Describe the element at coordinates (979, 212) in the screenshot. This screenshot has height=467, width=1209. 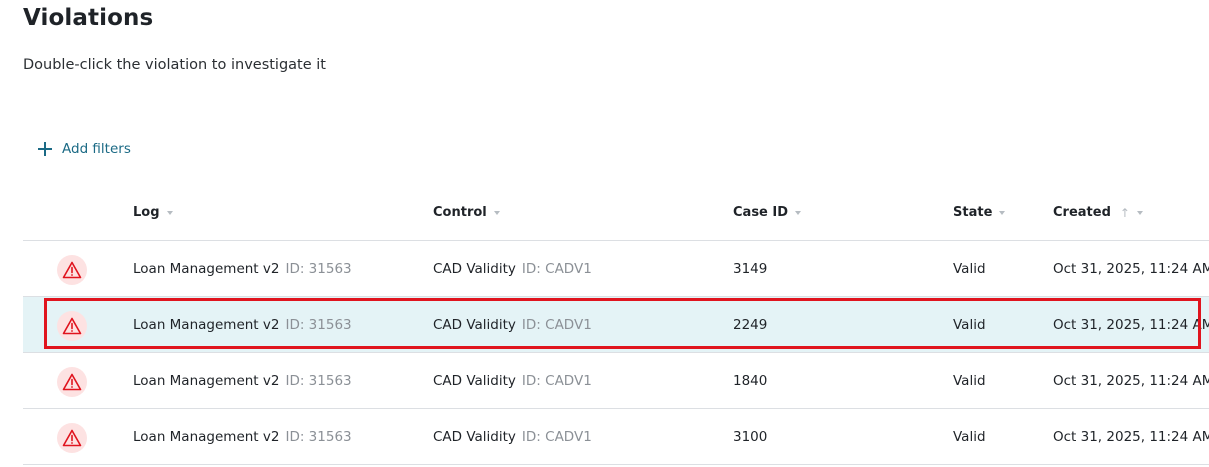
I see `column-header-state: State` at that location.